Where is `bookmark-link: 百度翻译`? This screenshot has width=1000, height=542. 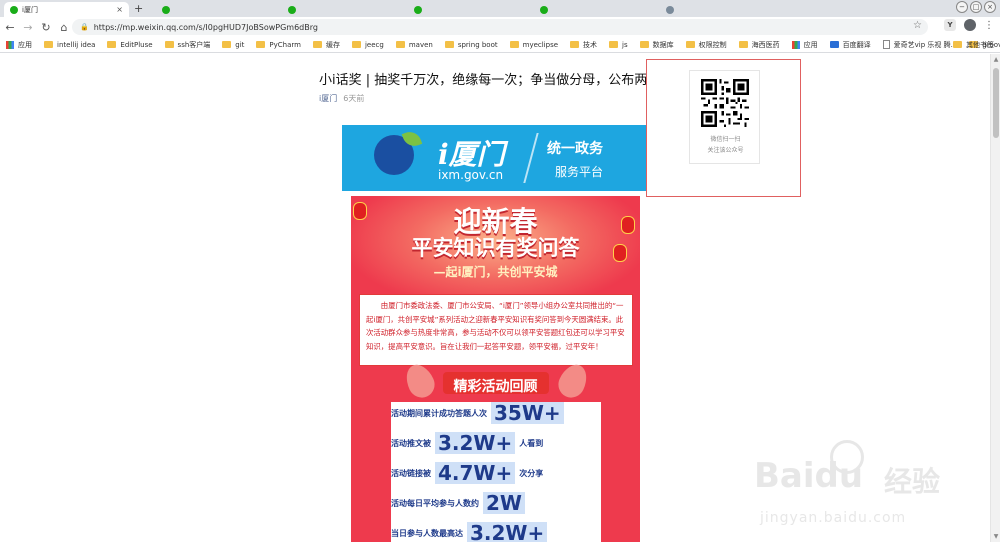
bookmark-link: 百度翻译 is located at coordinates (850, 45).